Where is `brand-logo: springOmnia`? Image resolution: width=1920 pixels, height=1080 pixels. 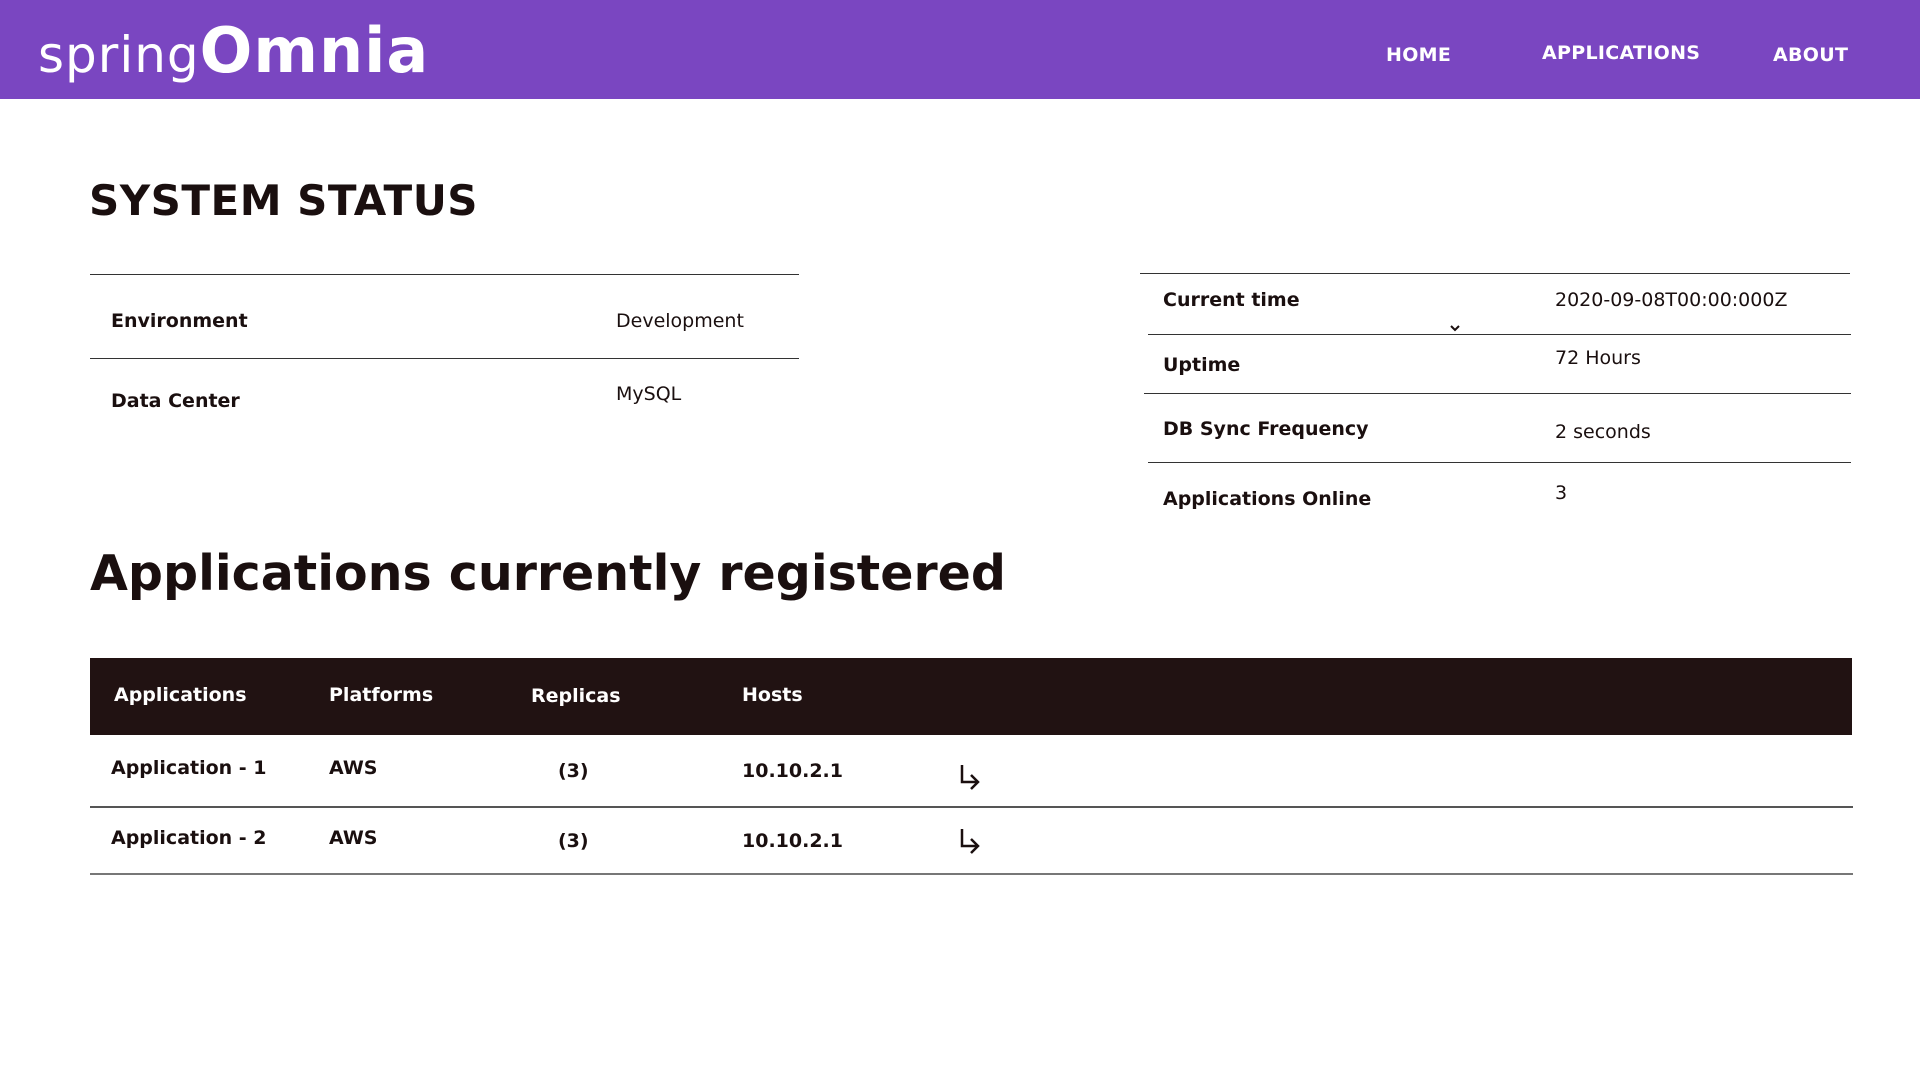 brand-logo: springOmnia is located at coordinates (233, 50).